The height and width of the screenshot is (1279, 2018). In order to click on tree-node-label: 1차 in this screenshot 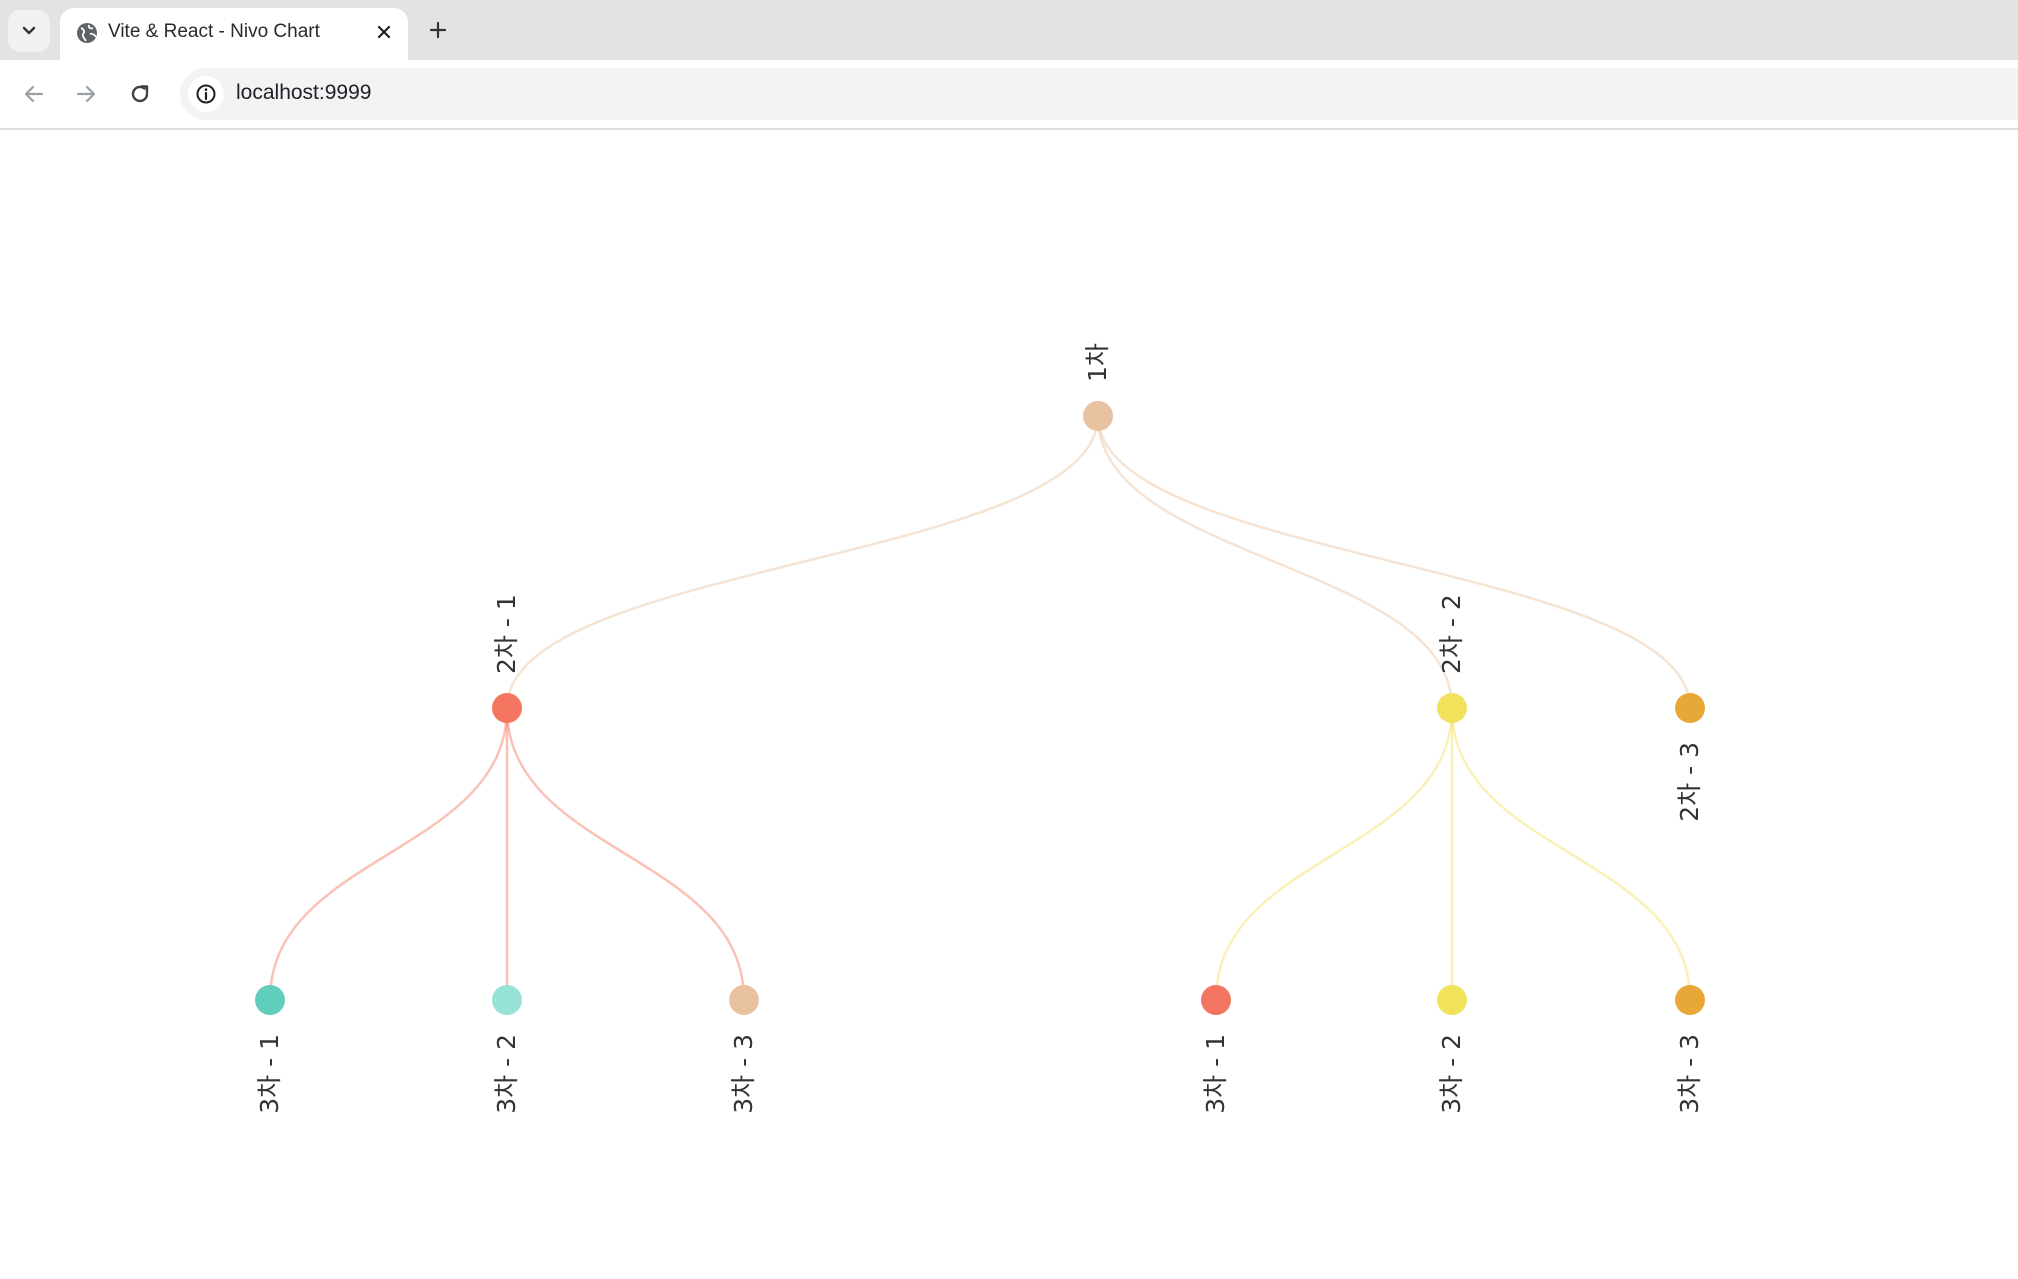, I will do `click(1097, 362)`.